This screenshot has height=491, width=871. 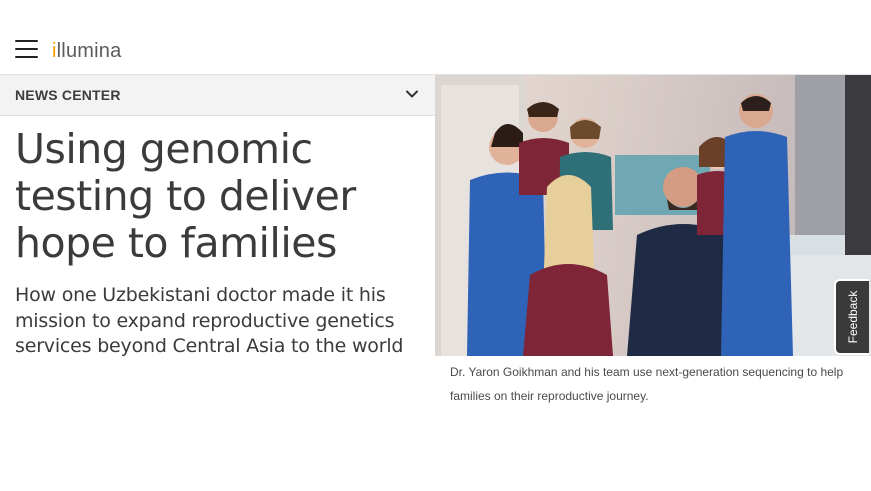 I want to click on chevron-down-icon, so click(x=412, y=94).